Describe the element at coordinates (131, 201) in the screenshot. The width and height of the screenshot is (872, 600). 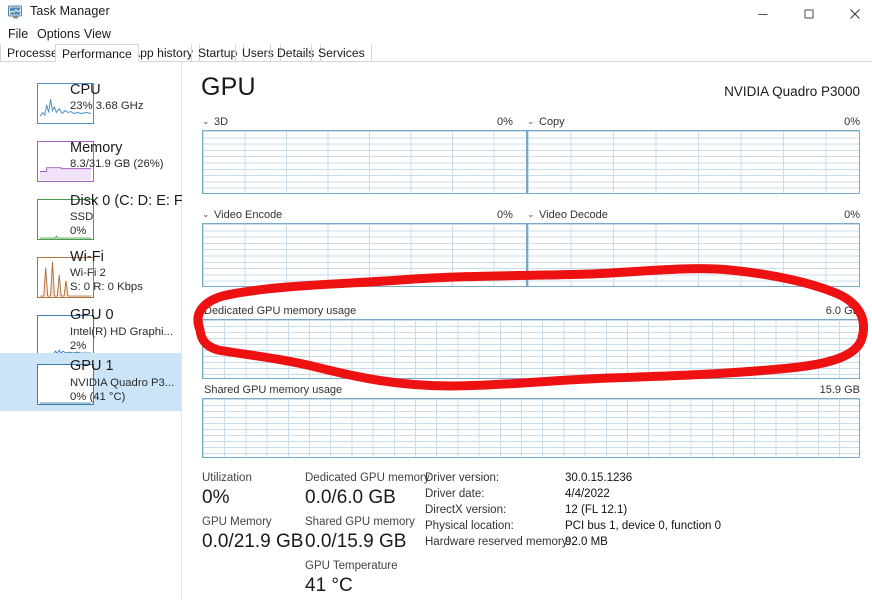
I see `sidebar-item-label: Disk 0 (C: D: E: F:)` at that location.